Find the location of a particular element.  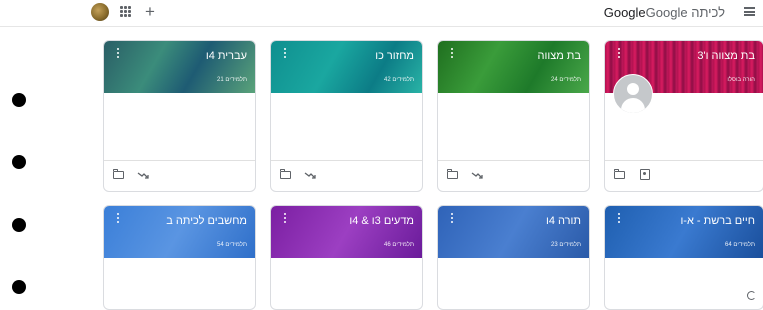

class-title: מחזור כו is located at coordinates (394, 56).